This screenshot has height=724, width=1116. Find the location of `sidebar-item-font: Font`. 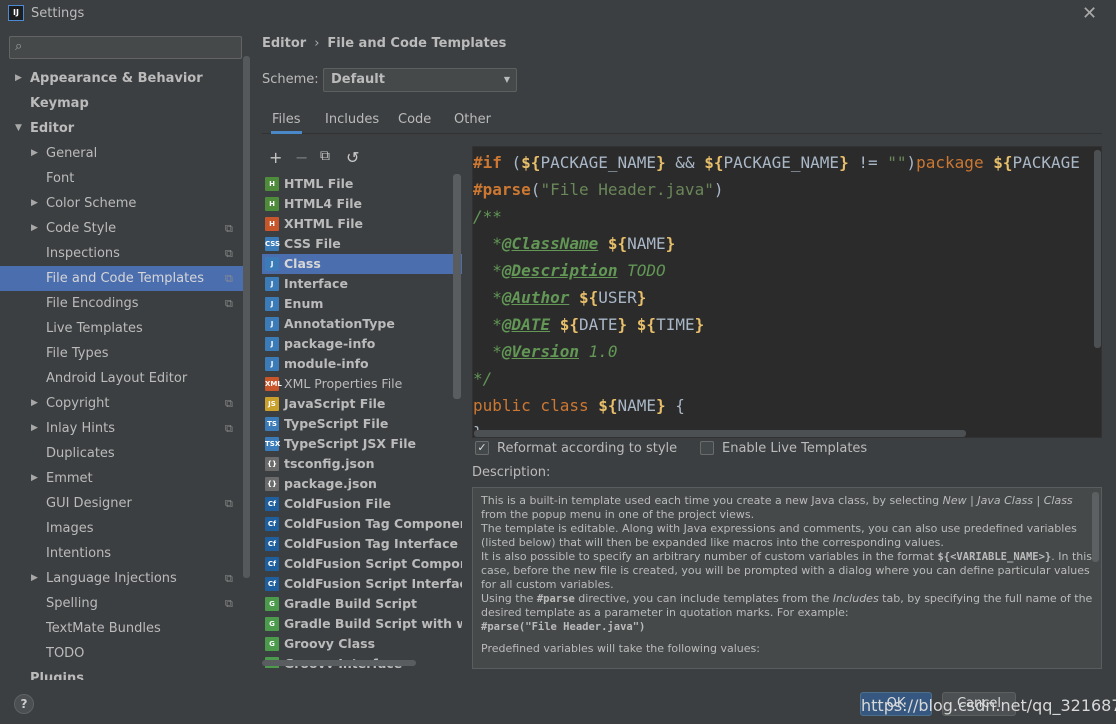

sidebar-item-font: Font is located at coordinates (125, 178).